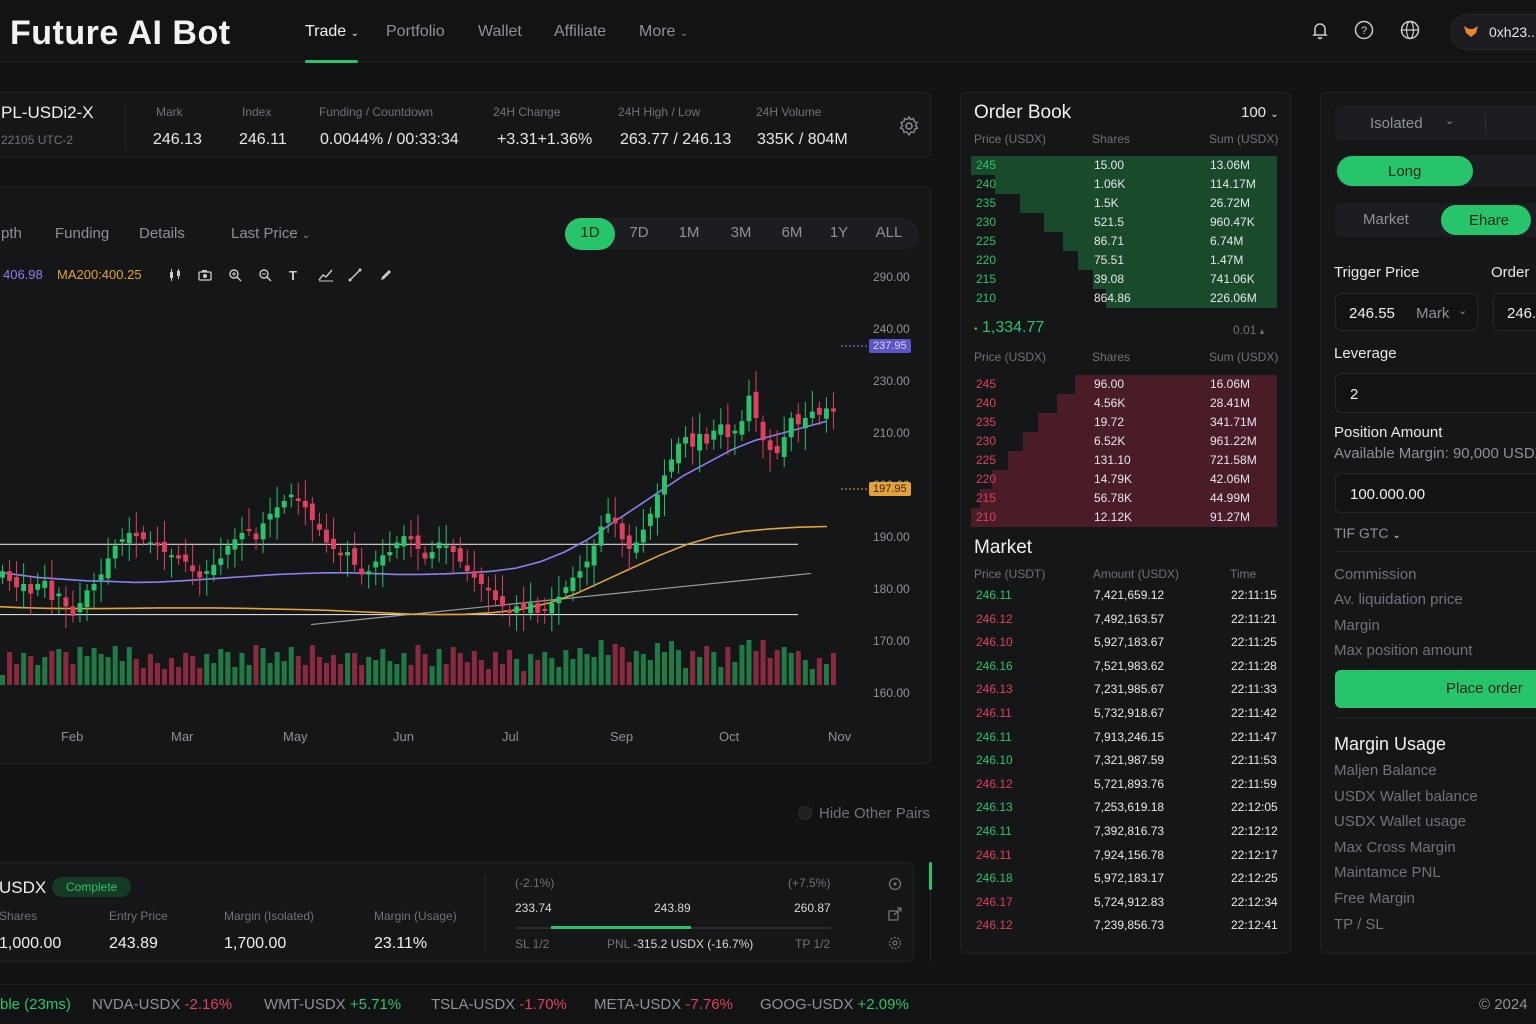 The image size is (1536, 1024). Describe the element at coordinates (1432, 313) in the screenshot. I see `trigger-type: Mark` at that location.